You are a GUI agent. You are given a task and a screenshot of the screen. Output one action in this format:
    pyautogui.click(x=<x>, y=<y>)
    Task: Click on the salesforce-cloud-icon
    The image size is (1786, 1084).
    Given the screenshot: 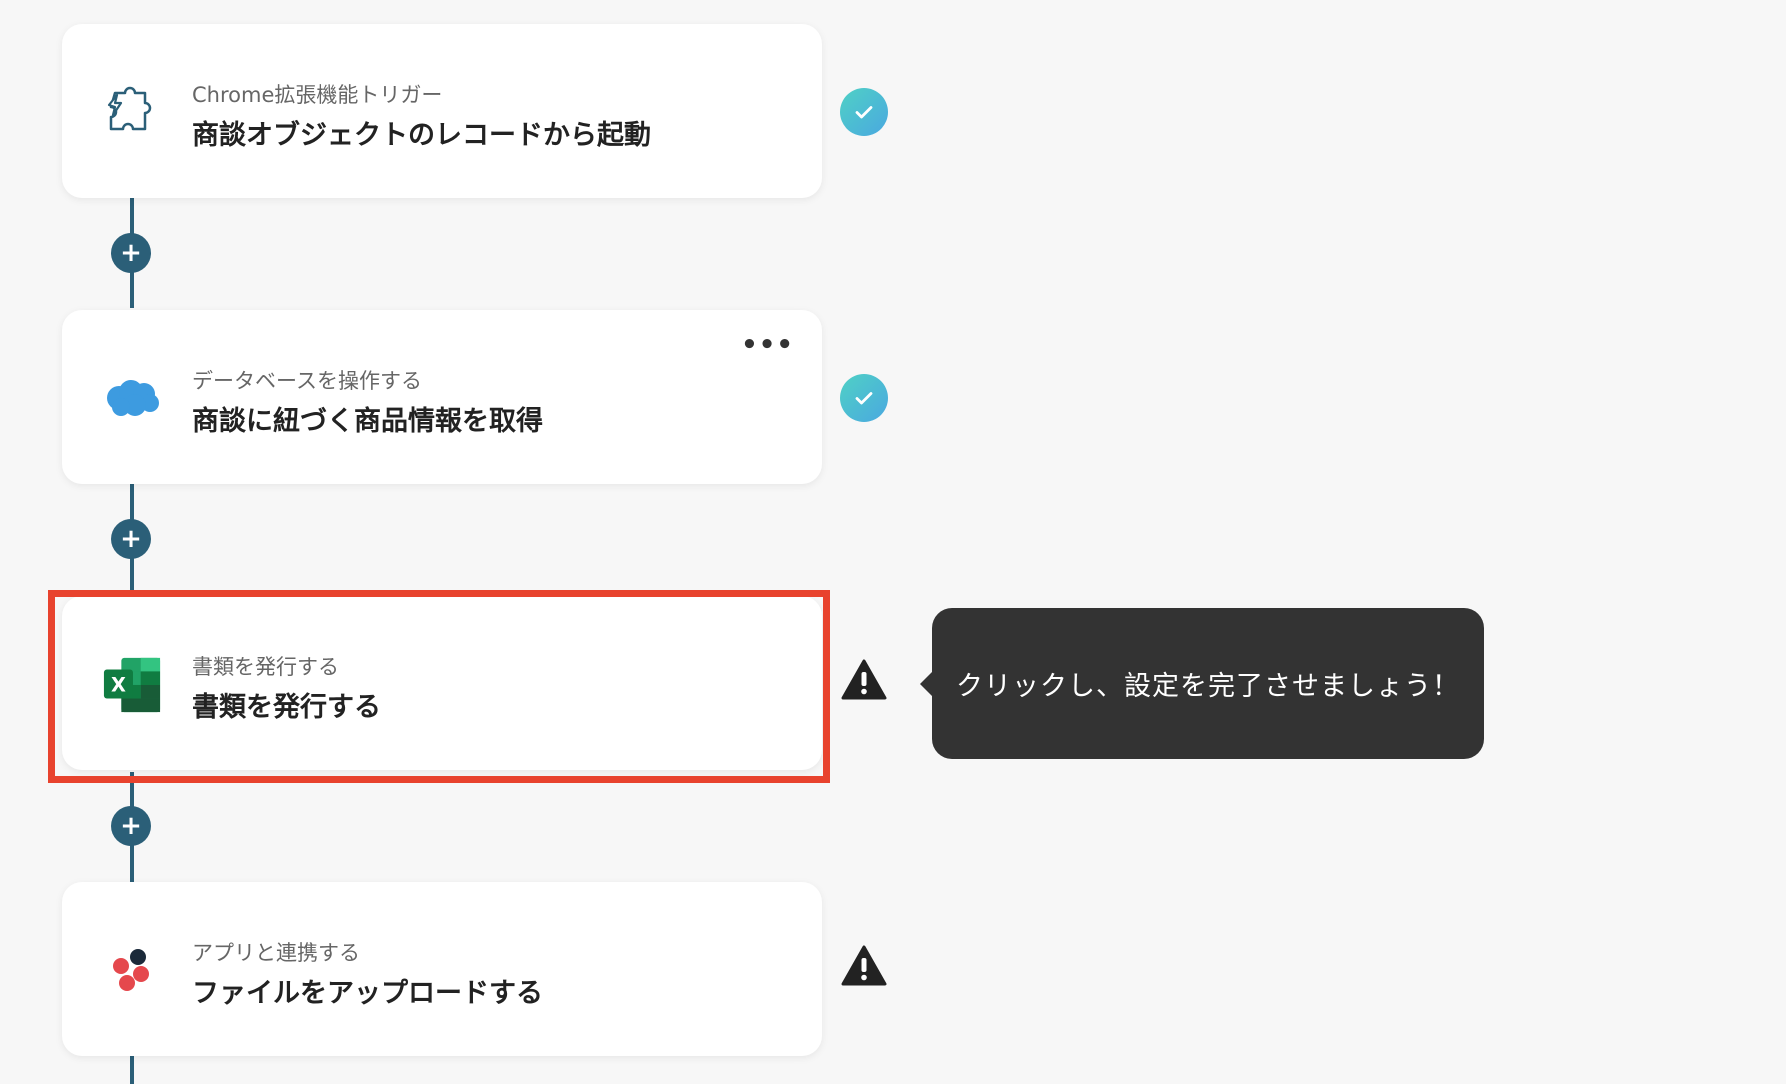 What is the action you would take?
    pyautogui.click(x=132, y=398)
    